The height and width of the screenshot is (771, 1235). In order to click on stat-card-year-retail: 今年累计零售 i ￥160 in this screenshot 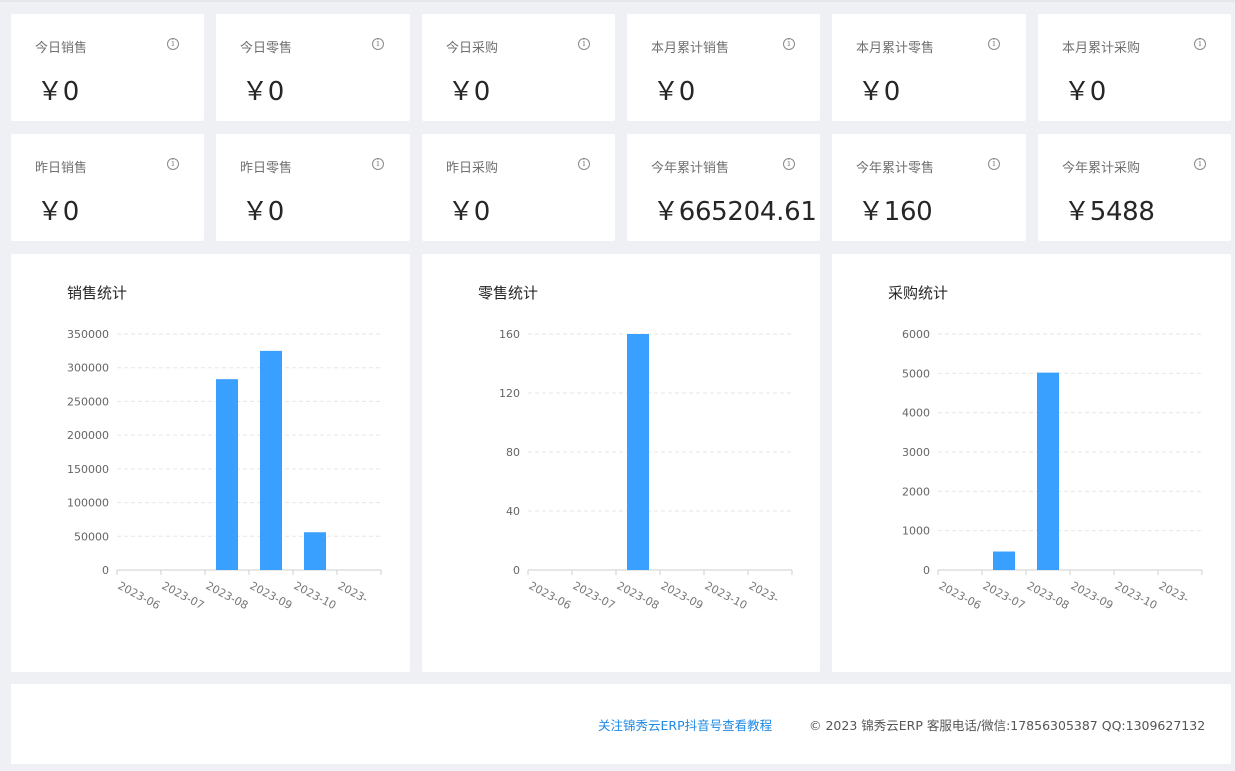, I will do `click(929, 187)`.